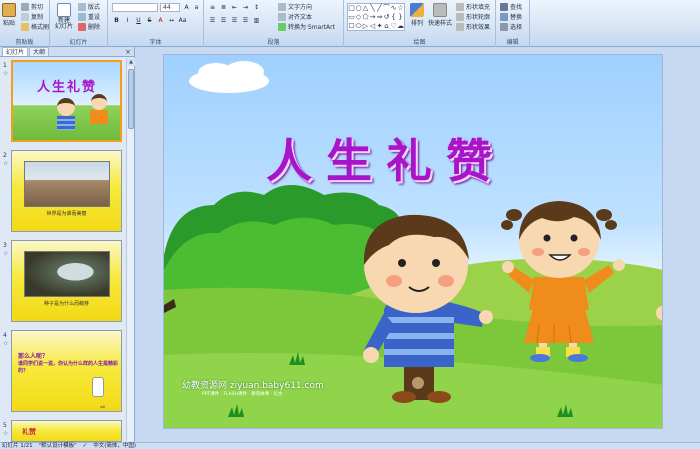 The width and height of the screenshot is (700, 449). Describe the element at coordinates (504, 16) in the screenshot. I see `replace-icon` at that location.